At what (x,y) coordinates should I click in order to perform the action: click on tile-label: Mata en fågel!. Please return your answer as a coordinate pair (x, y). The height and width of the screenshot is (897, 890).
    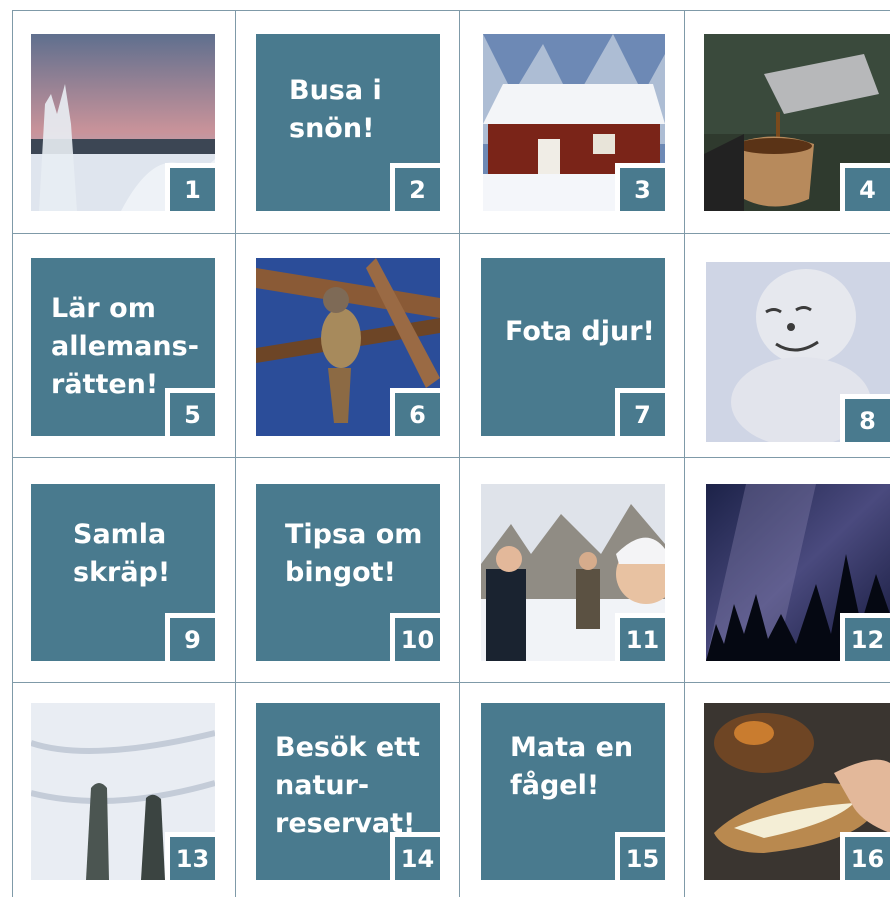
    Looking at the image, I should click on (572, 766).